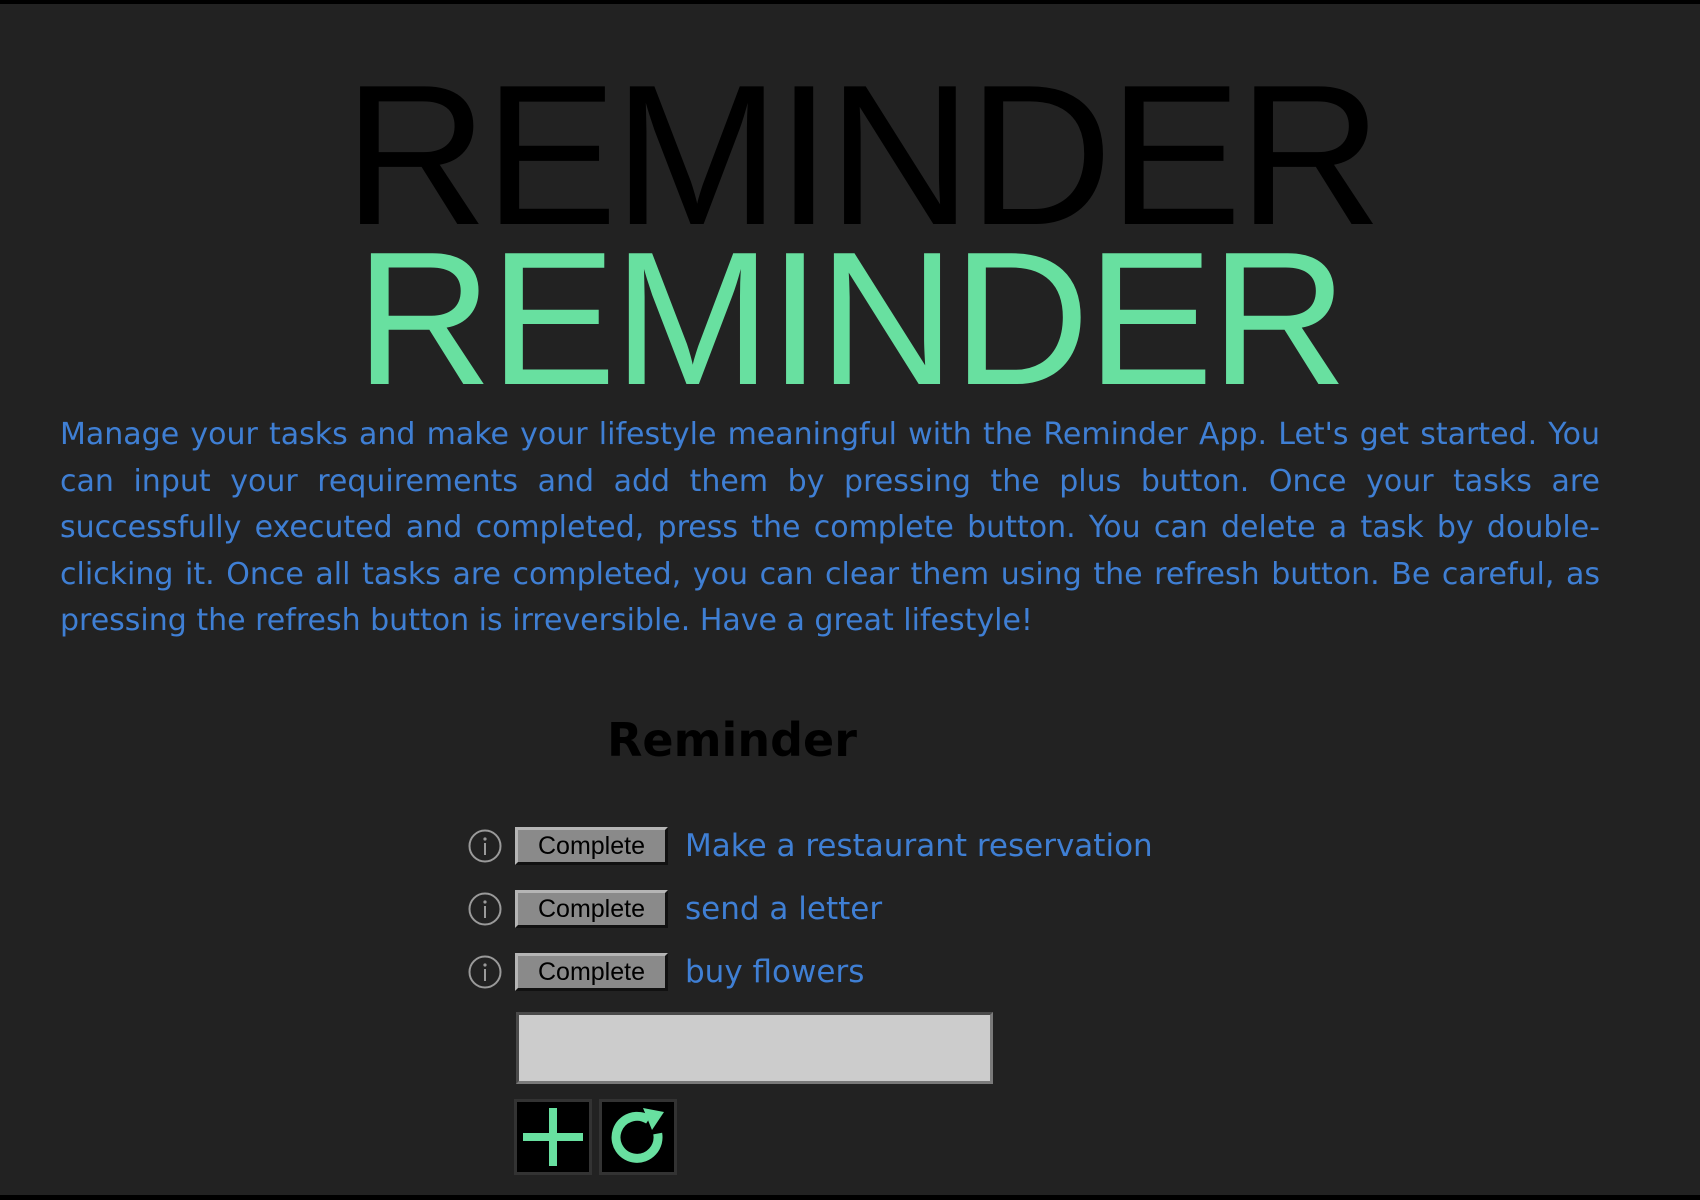 The image size is (1700, 1200). I want to click on task-text: send a letter, so click(783, 909).